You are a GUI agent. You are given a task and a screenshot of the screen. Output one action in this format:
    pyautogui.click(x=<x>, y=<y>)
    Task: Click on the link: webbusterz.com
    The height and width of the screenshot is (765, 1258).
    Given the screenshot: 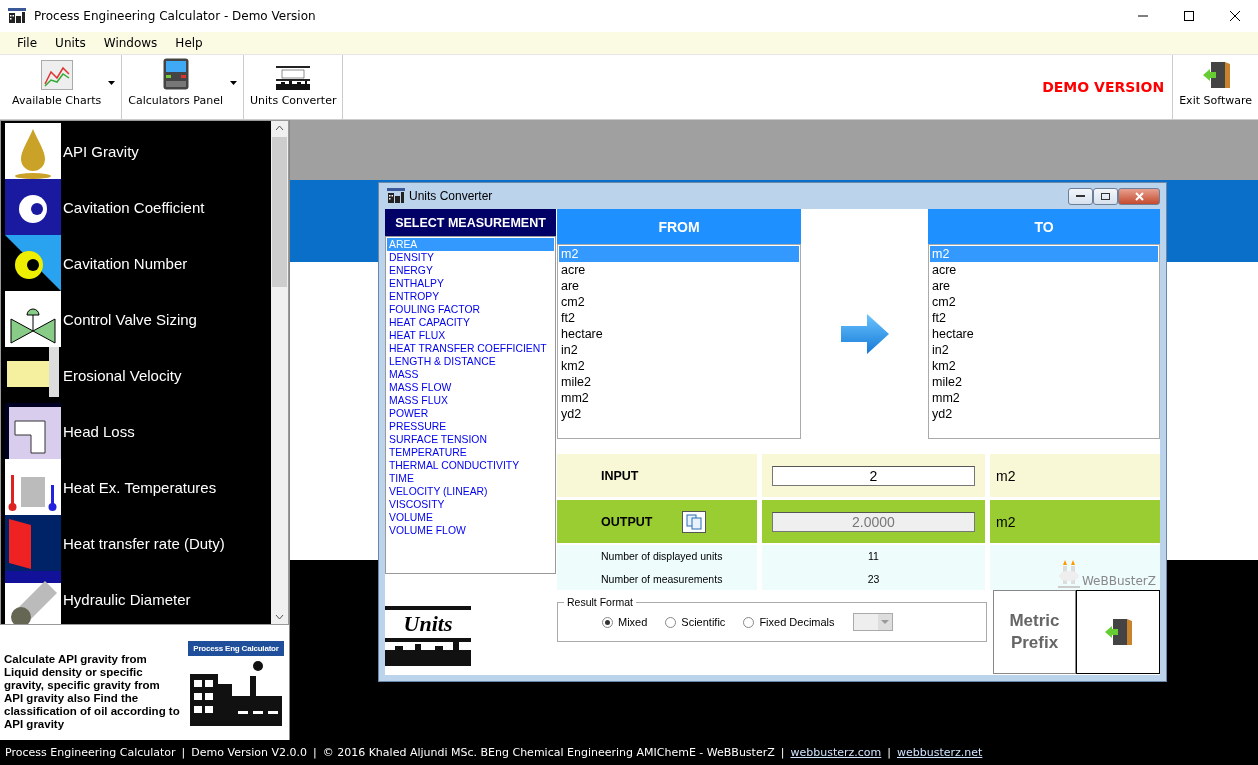 What is the action you would take?
    pyautogui.click(x=836, y=752)
    